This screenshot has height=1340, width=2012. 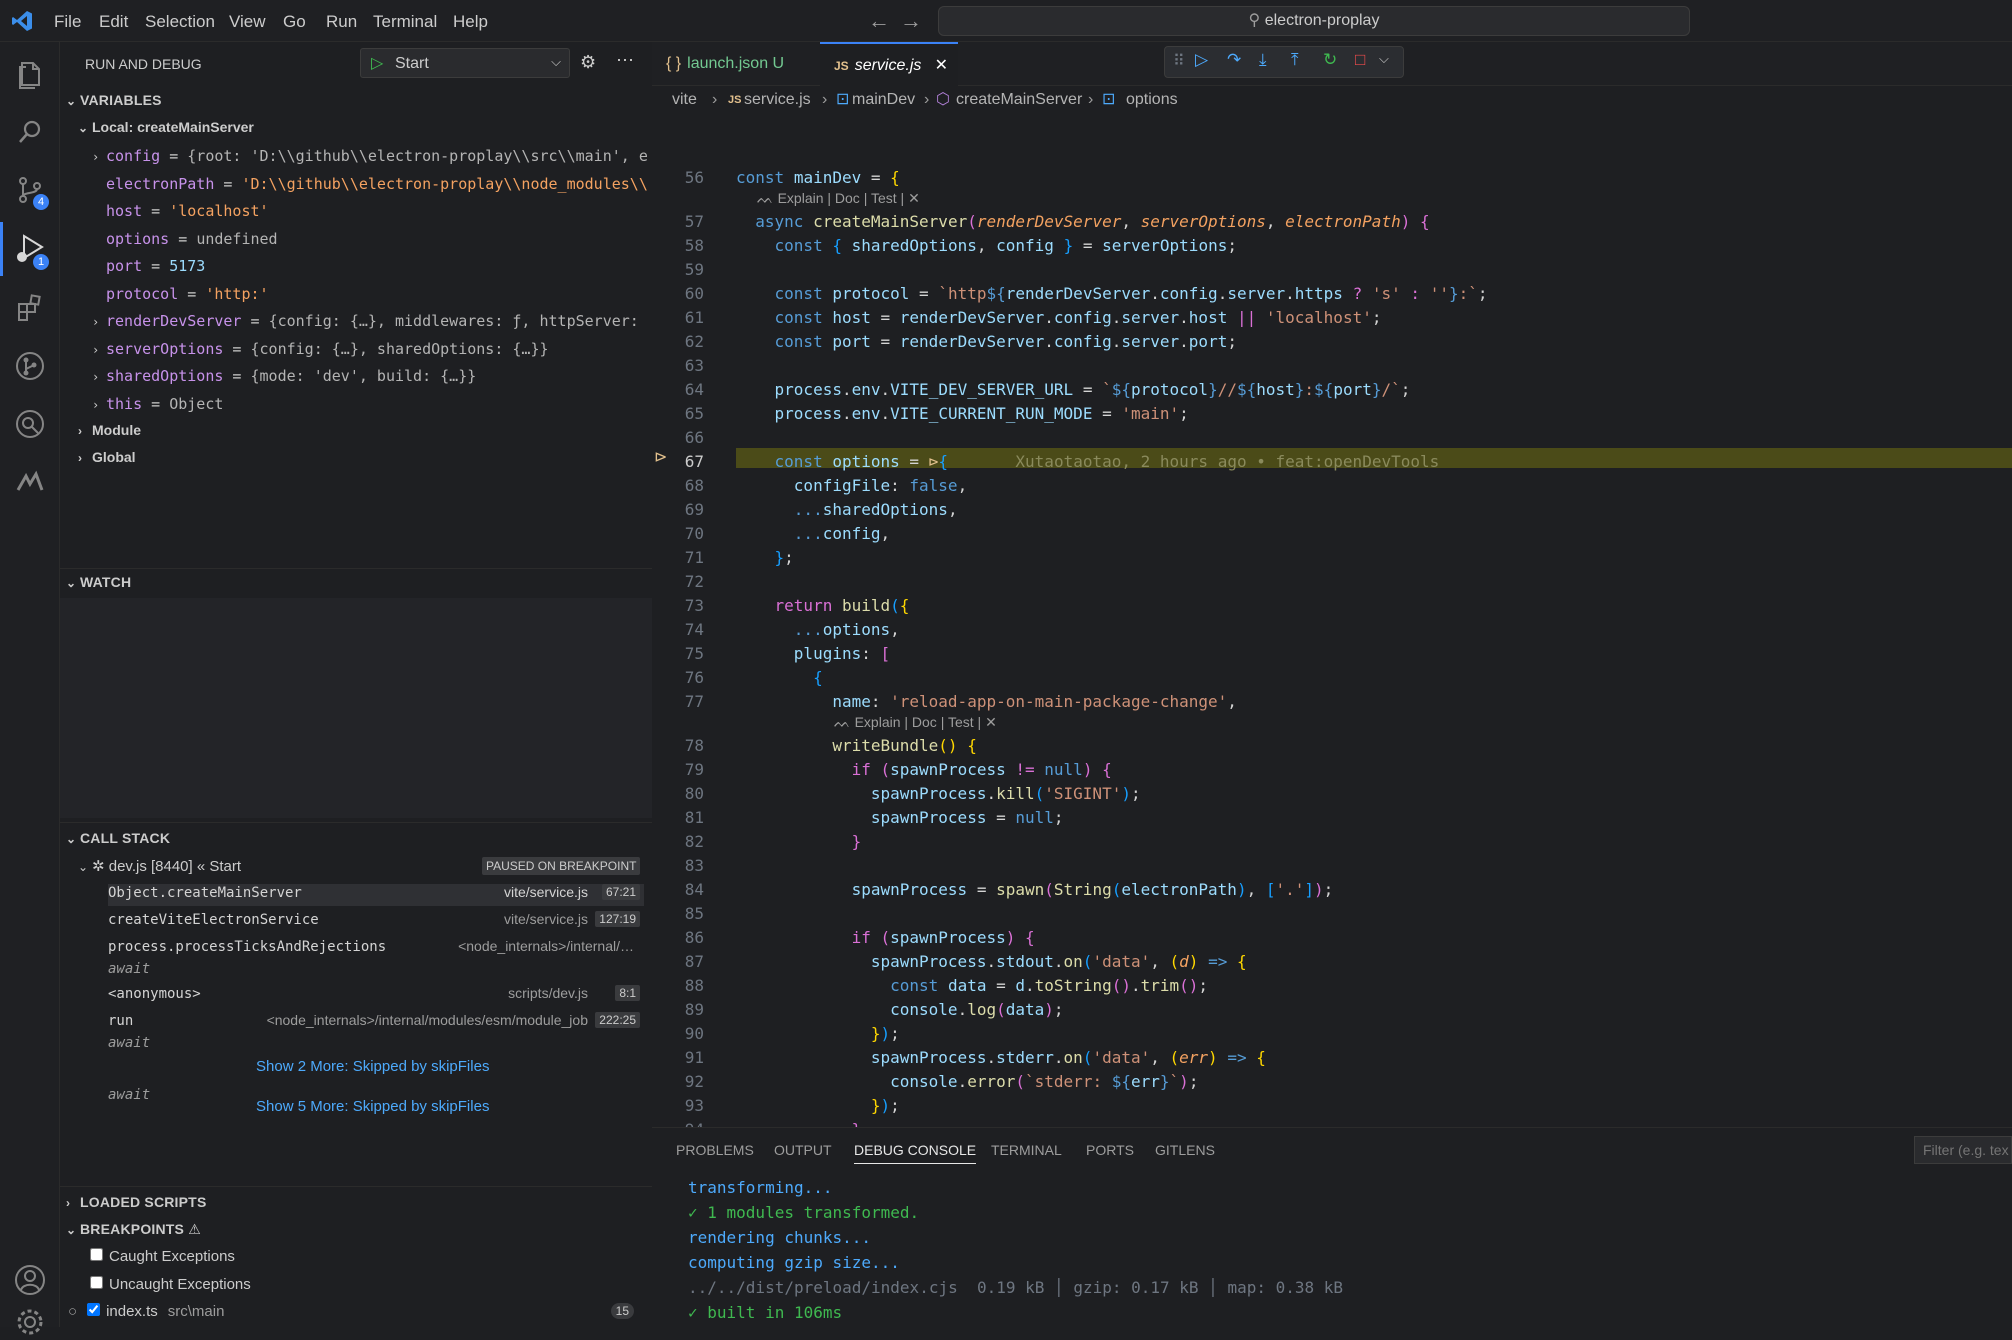 I want to click on extensions-icon, so click(x=30, y=308).